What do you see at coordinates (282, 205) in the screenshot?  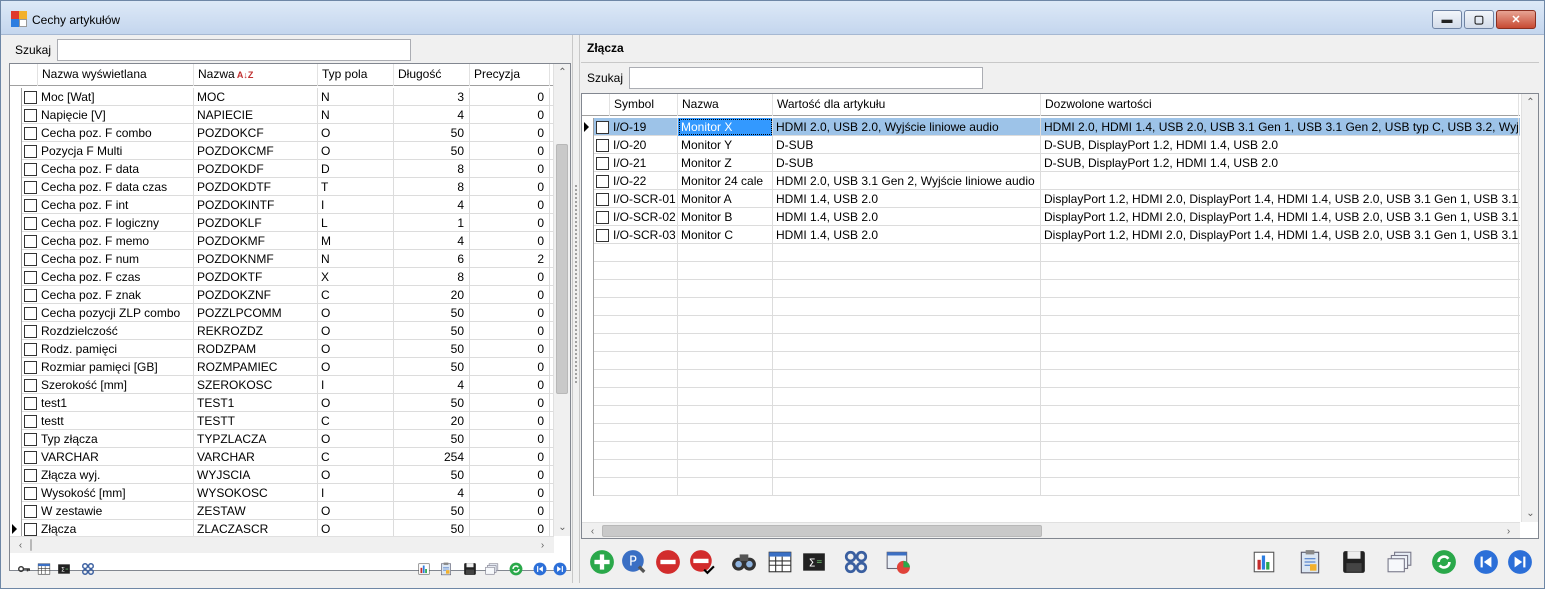 I see `table-row: Cecha poz. F int POZDOKINTF I 4 0` at bounding box center [282, 205].